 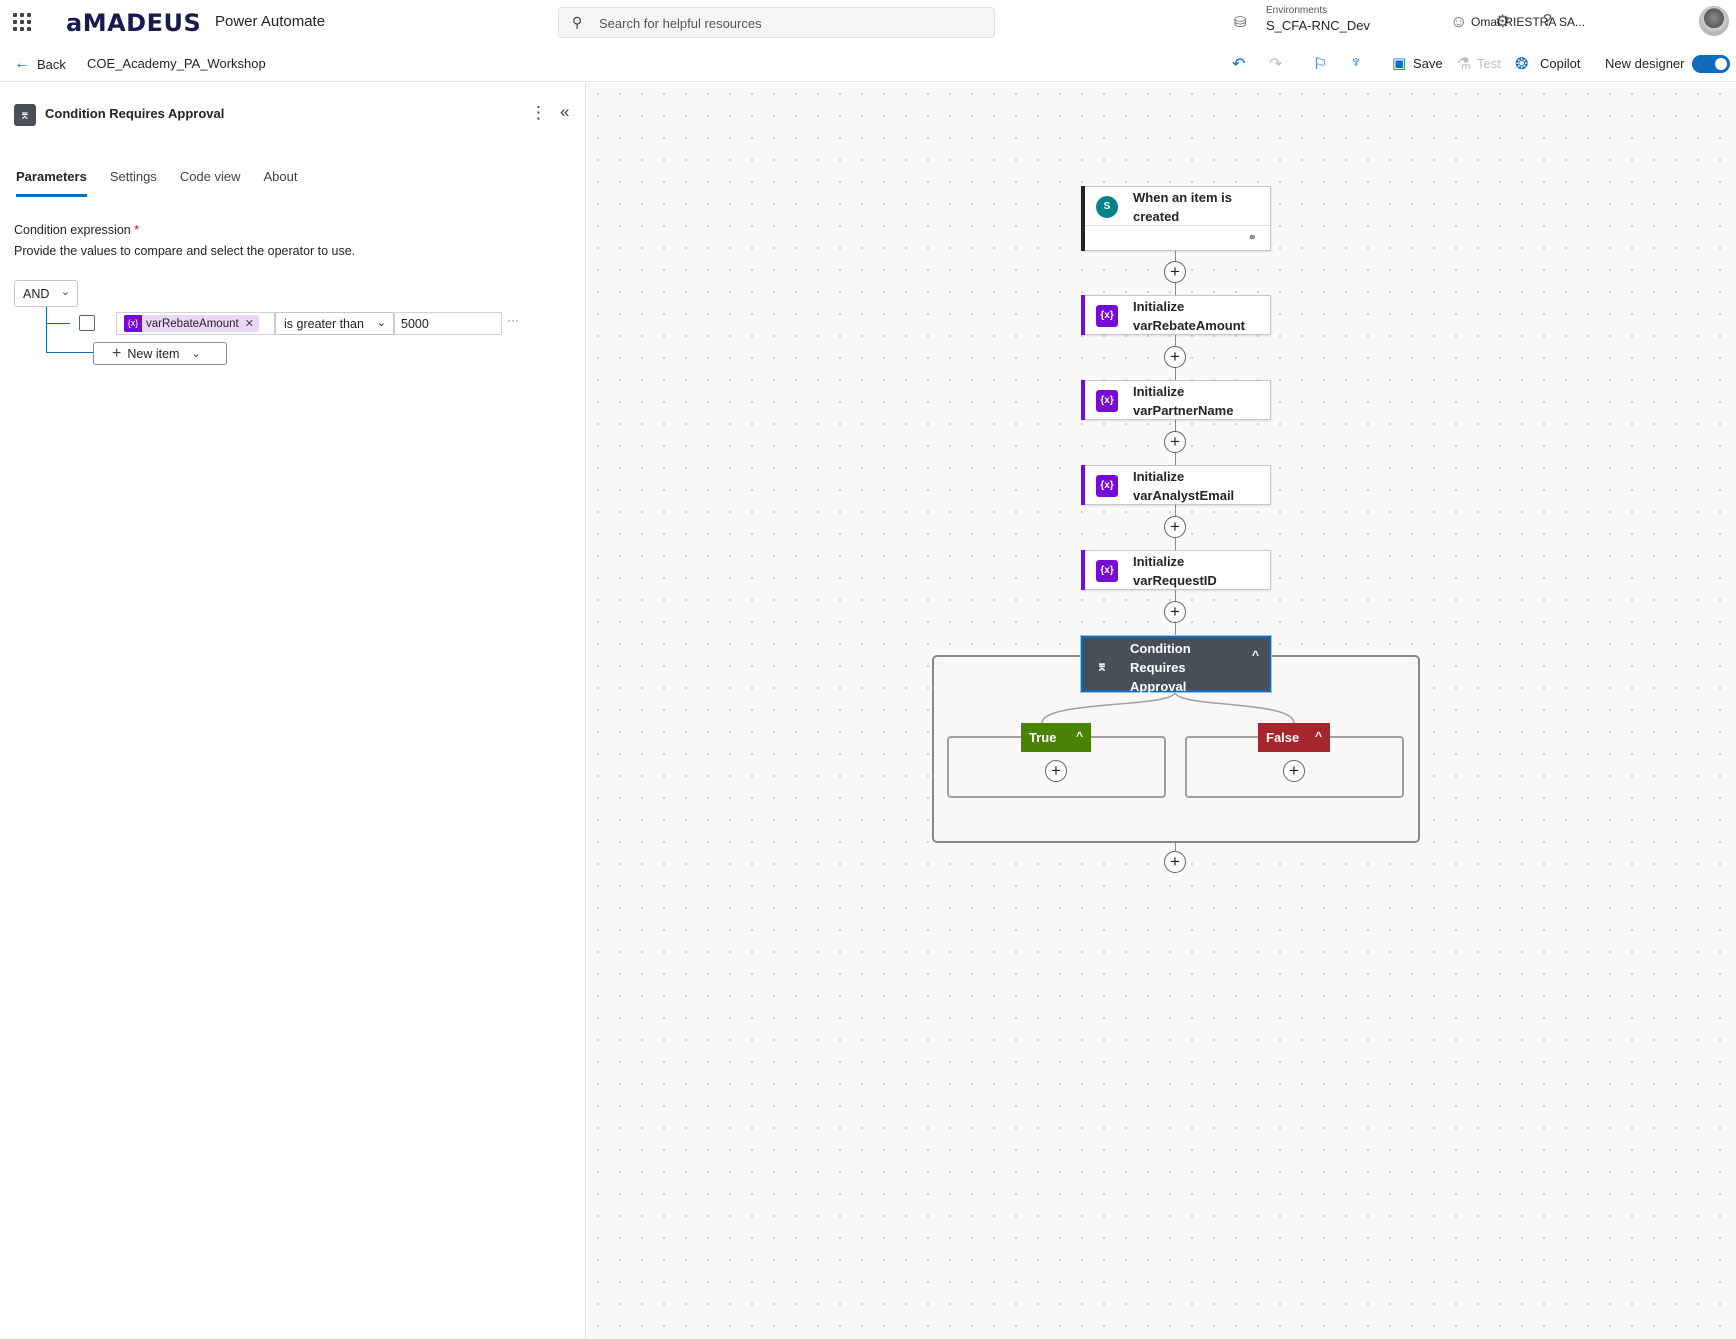 I want to click on branch-connectors, so click(x=1168, y=707).